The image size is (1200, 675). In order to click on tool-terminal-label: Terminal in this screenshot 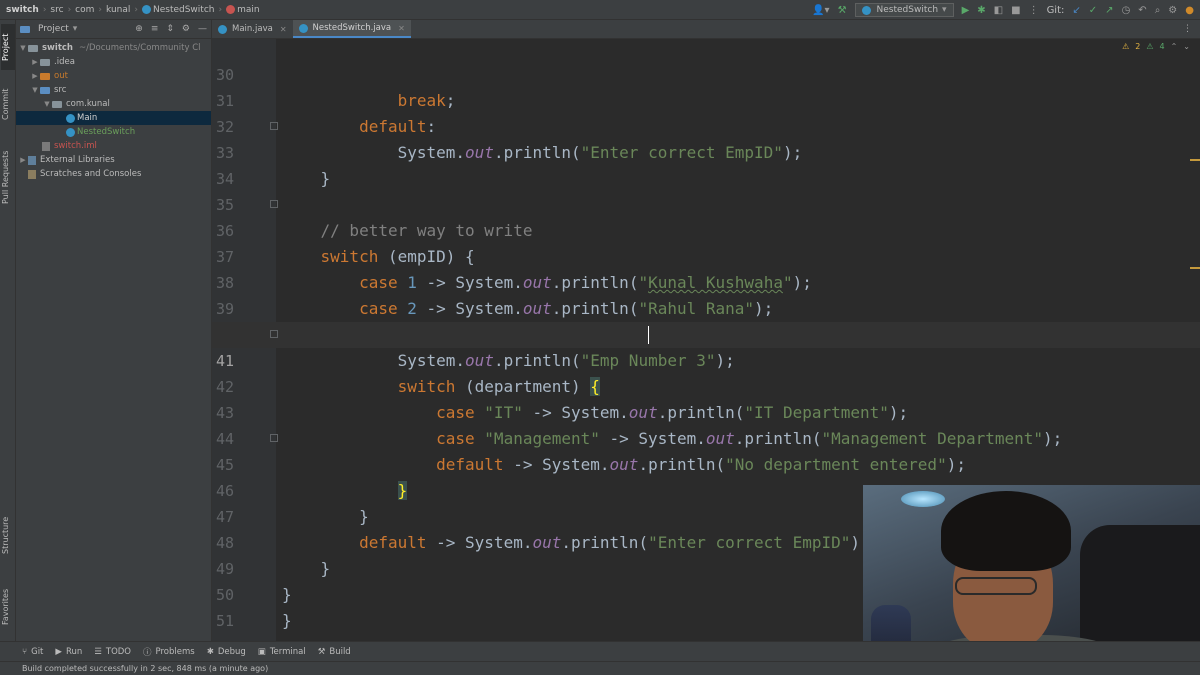, I will do `click(287, 651)`.